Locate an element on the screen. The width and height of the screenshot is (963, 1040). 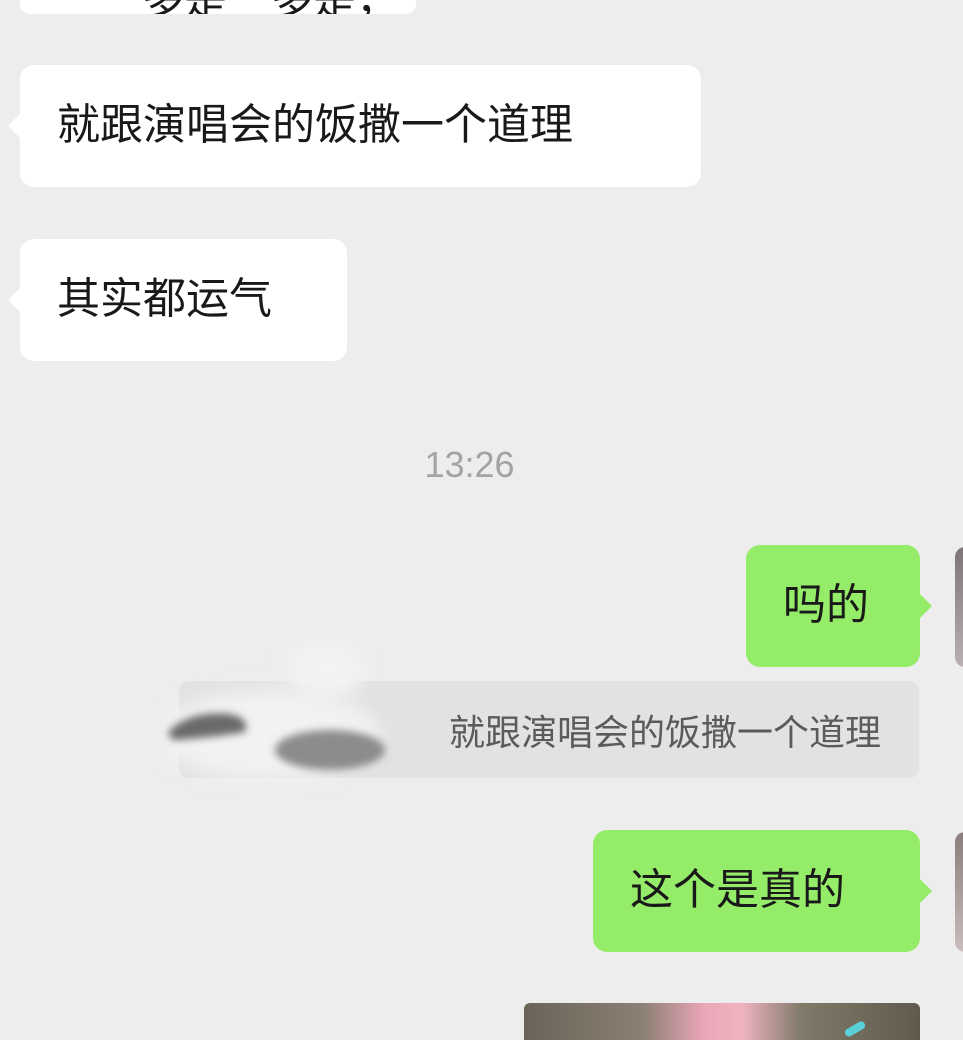
message-bubble-incoming: 其实都运气 is located at coordinates (177, 300).